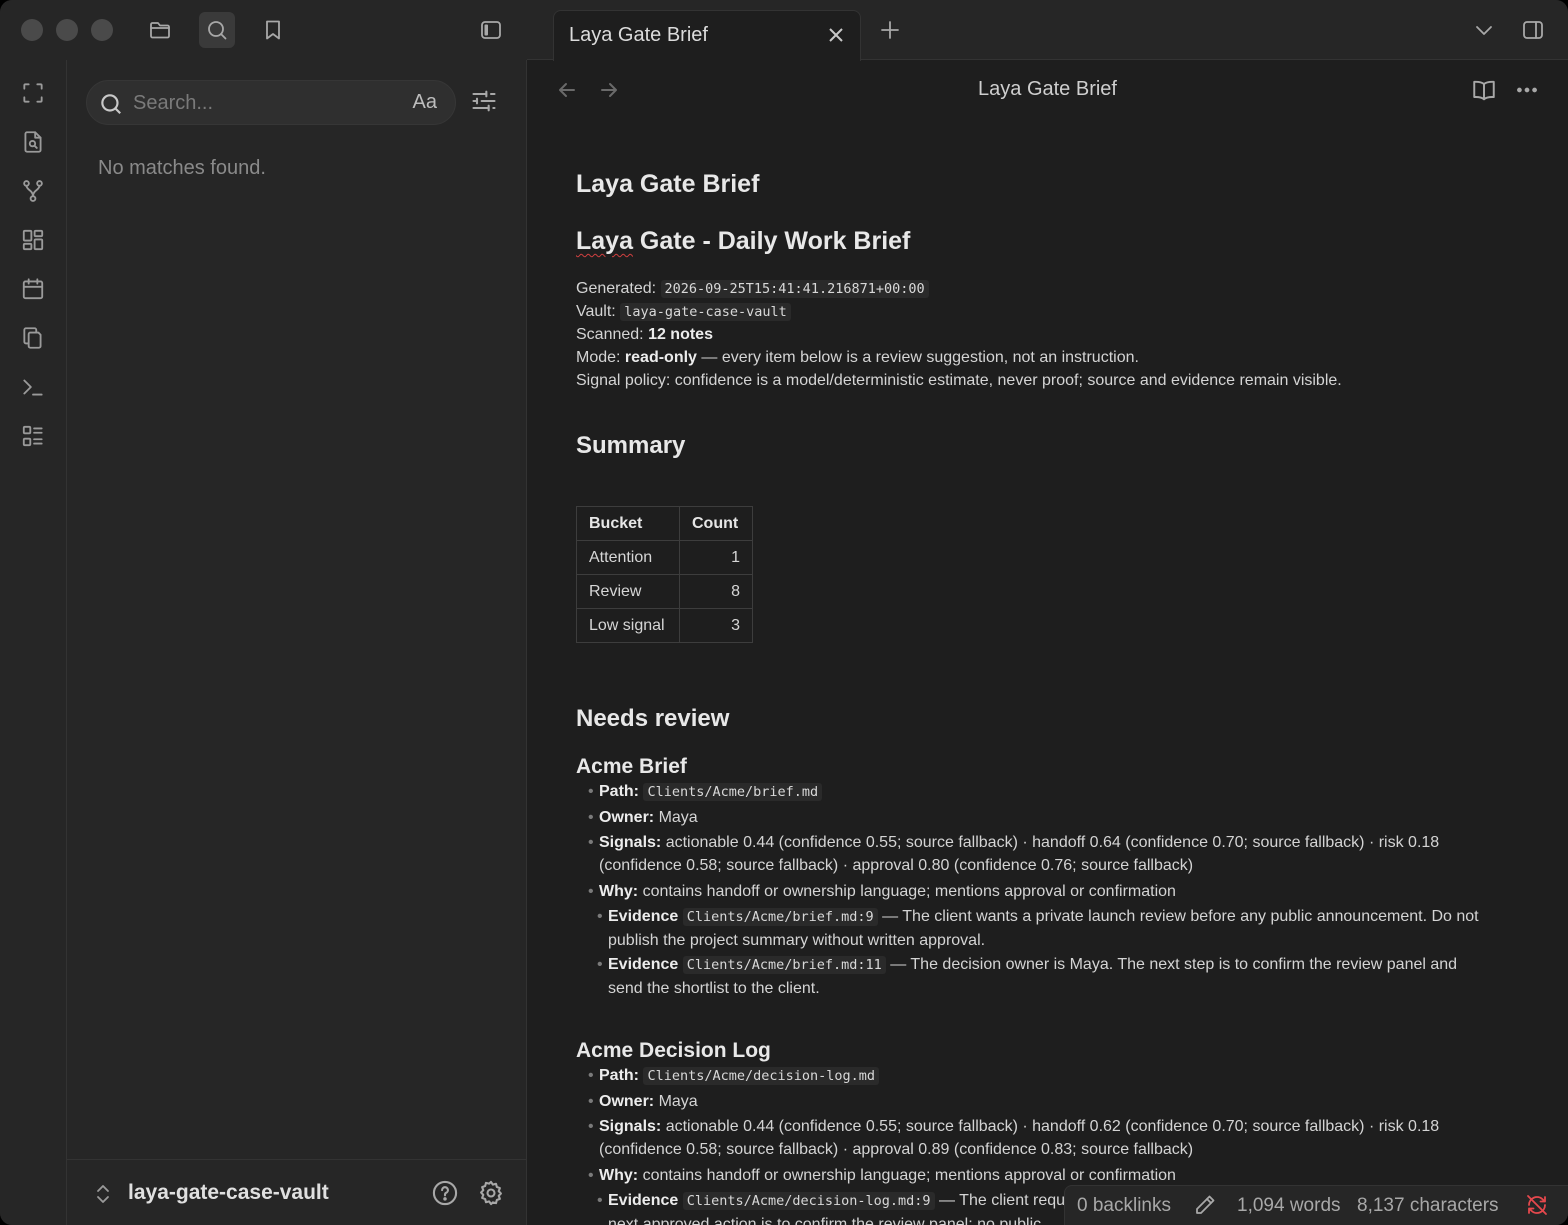 The width and height of the screenshot is (1568, 1225). What do you see at coordinates (1528, 91) in the screenshot?
I see `more-options-button` at bounding box center [1528, 91].